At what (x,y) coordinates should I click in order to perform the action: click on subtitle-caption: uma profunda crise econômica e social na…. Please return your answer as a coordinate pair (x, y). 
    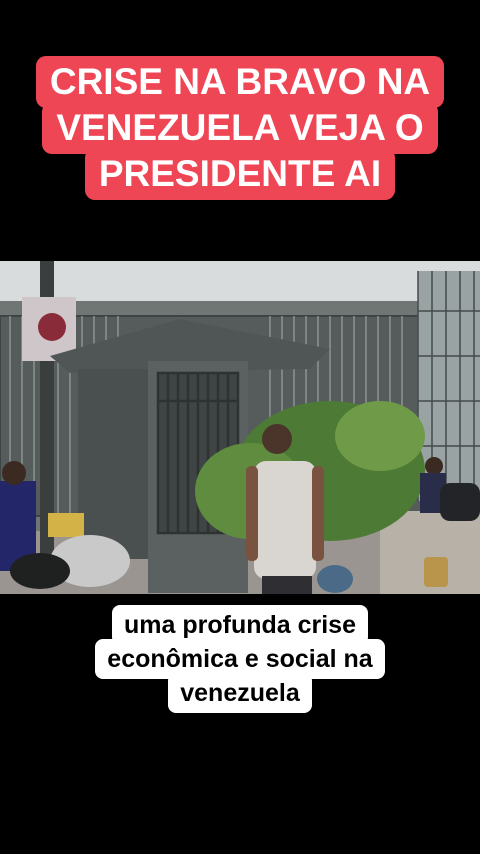
    Looking at the image, I should click on (240, 659).